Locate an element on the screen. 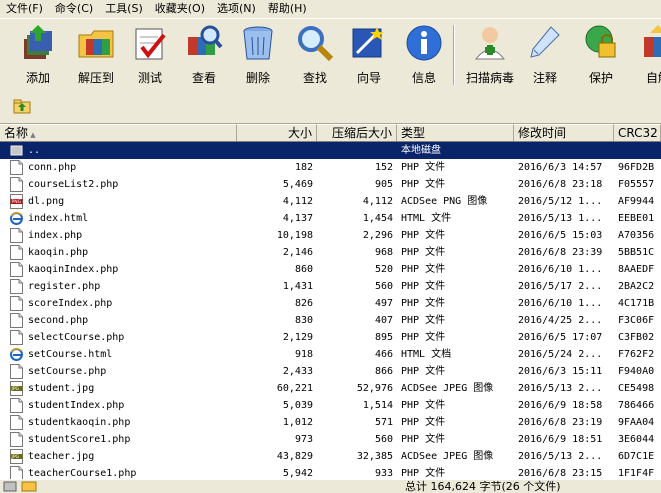  virus-scan-icon is located at coordinates (490, 43).